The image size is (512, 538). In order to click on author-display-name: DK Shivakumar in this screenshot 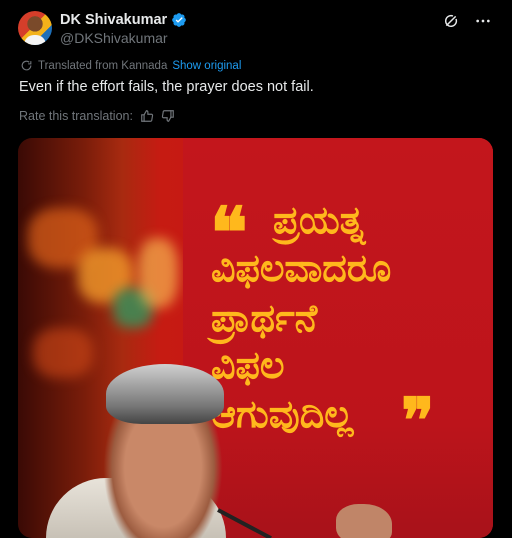, I will do `click(113, 20)`.